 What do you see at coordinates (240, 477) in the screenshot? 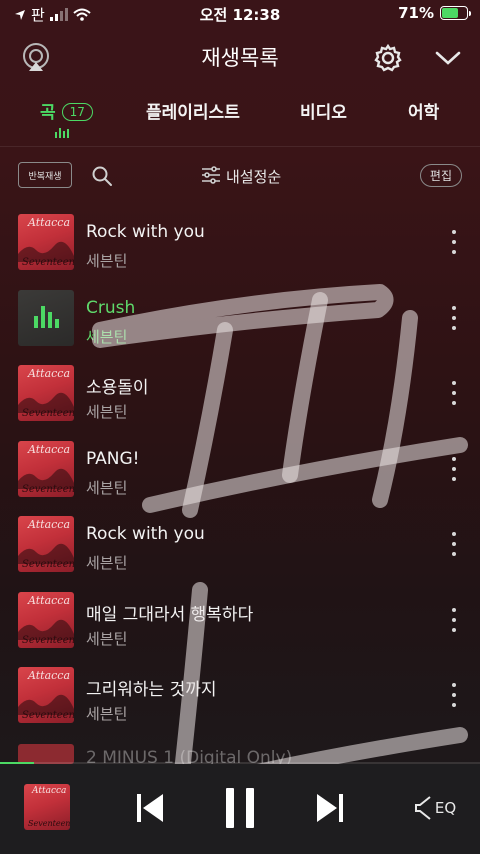
I see `list-item: Attacca Seventeen PANG! 세븐틴` at bounding box center [240, 477].